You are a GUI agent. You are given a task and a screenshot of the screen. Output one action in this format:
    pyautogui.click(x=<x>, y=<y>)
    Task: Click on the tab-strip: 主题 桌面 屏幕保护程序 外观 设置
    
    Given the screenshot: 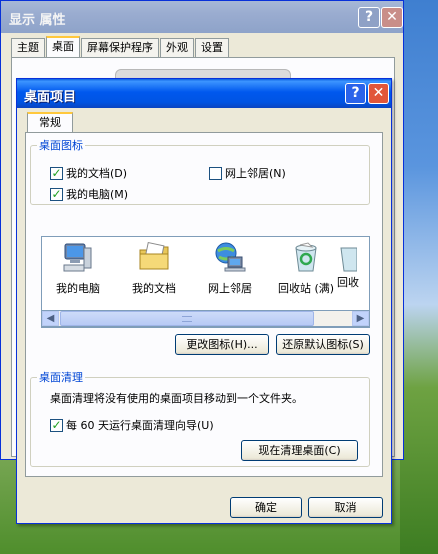 What is the action you would take?
    pyautogui.click(x=120, y=47)
    